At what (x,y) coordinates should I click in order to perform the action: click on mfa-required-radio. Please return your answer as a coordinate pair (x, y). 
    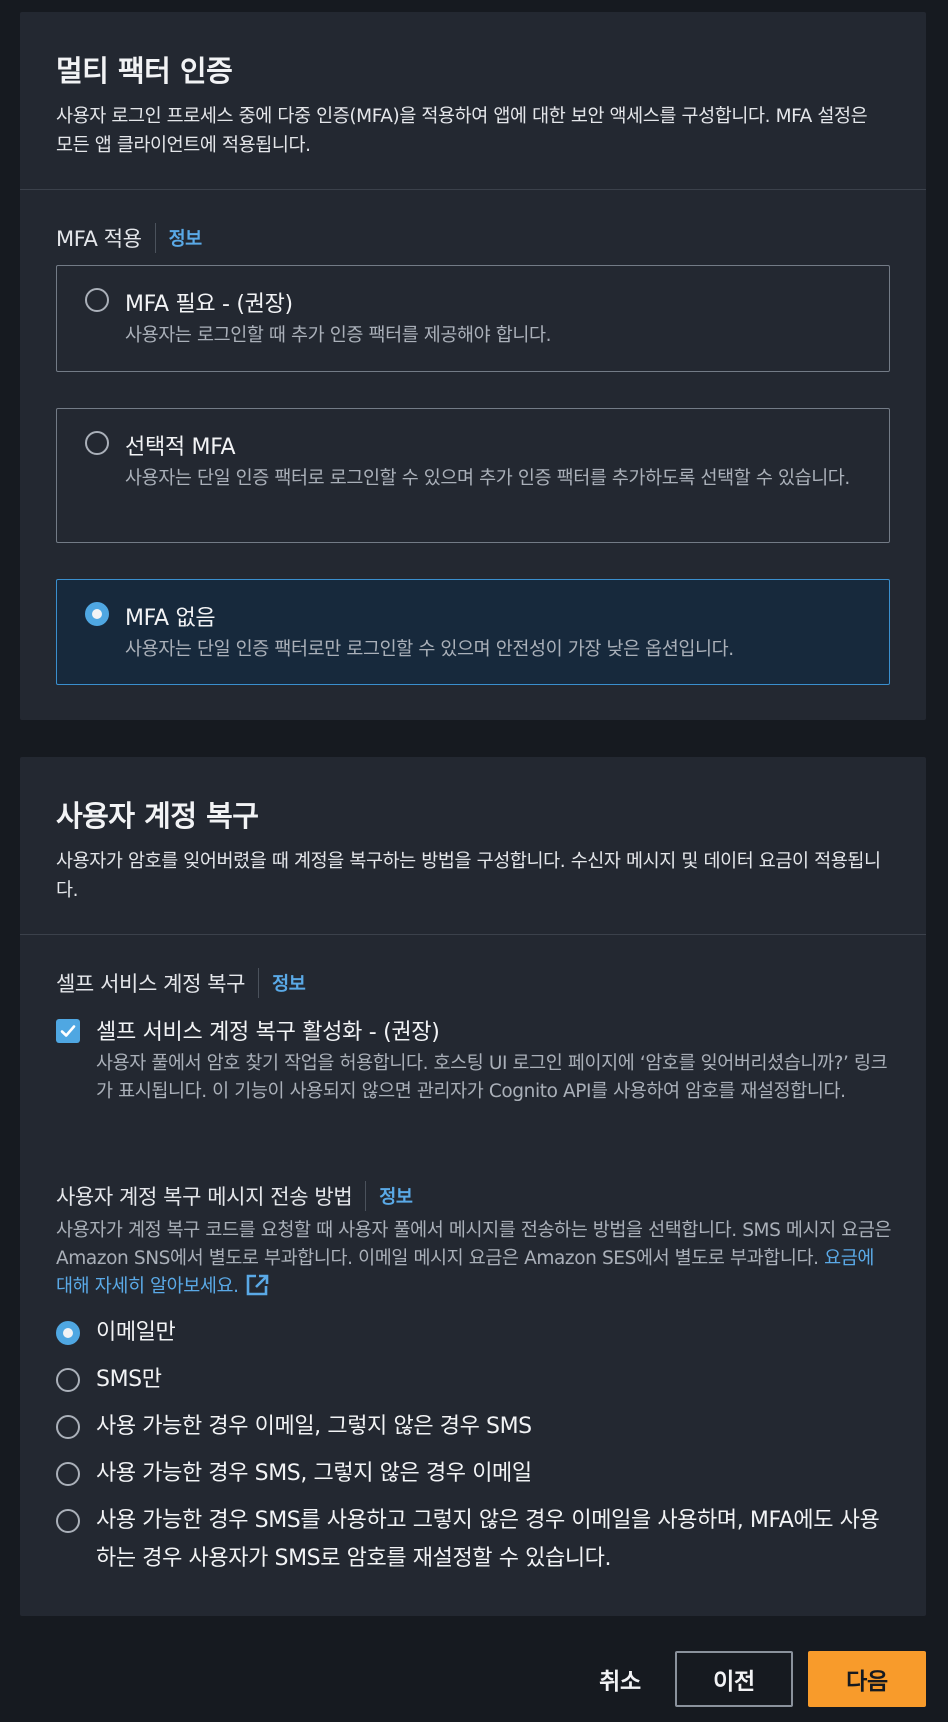
    Looking at the image, I should click on (97, 300).